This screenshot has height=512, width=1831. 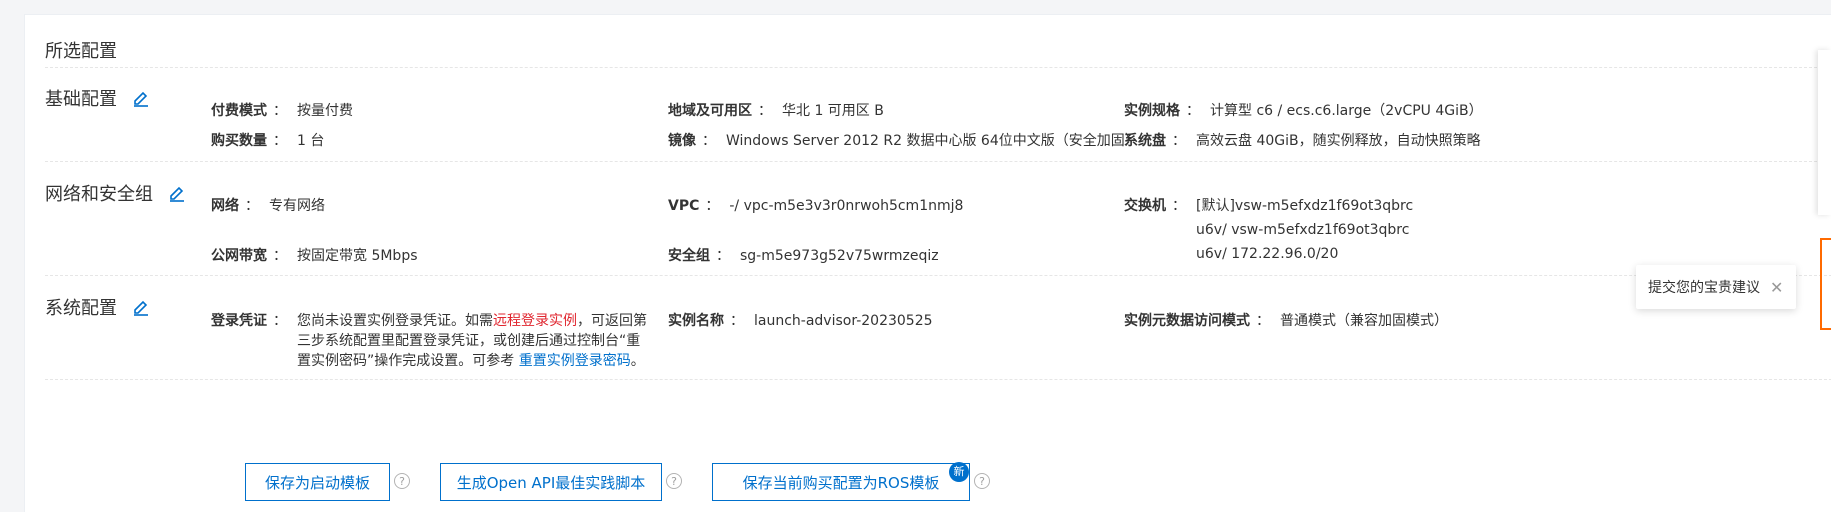 What do you see at coordinates (297, 206) in the screenshot?
I see `network-type-value: 专有网络` at bounding box center [297, 206].